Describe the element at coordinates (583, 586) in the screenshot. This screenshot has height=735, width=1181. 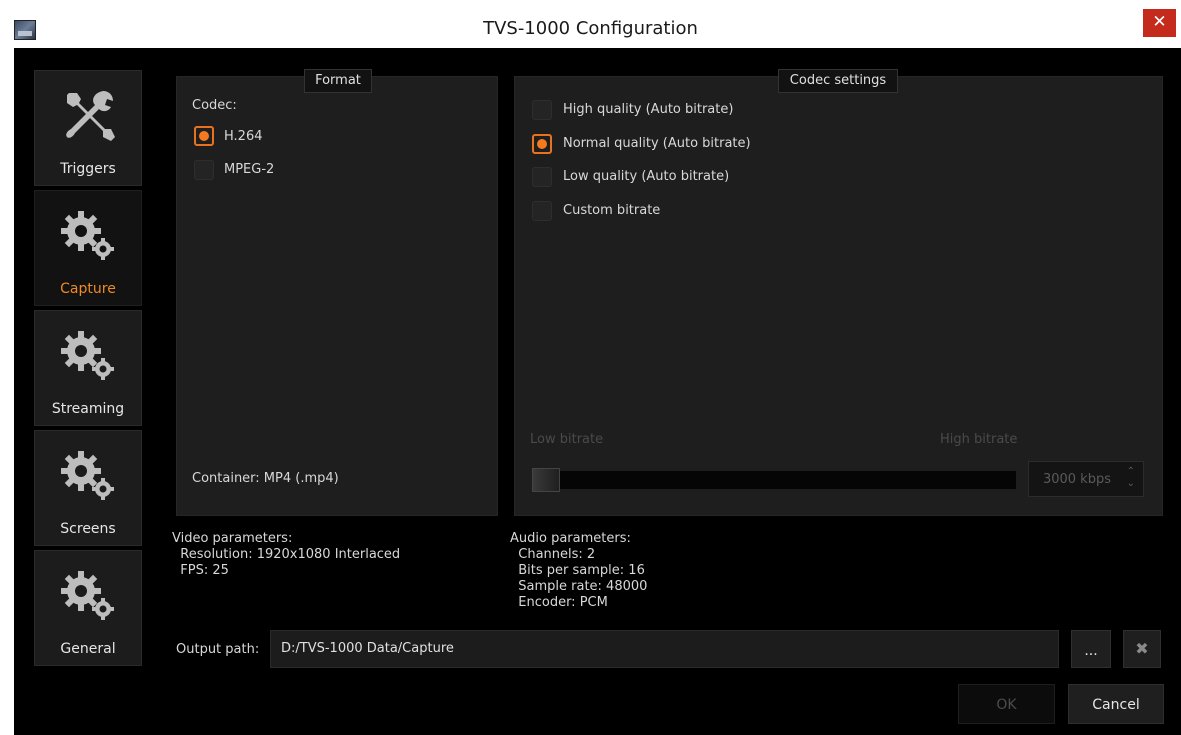
I see `audio-param-line: Sample rate: 48000` at that location.